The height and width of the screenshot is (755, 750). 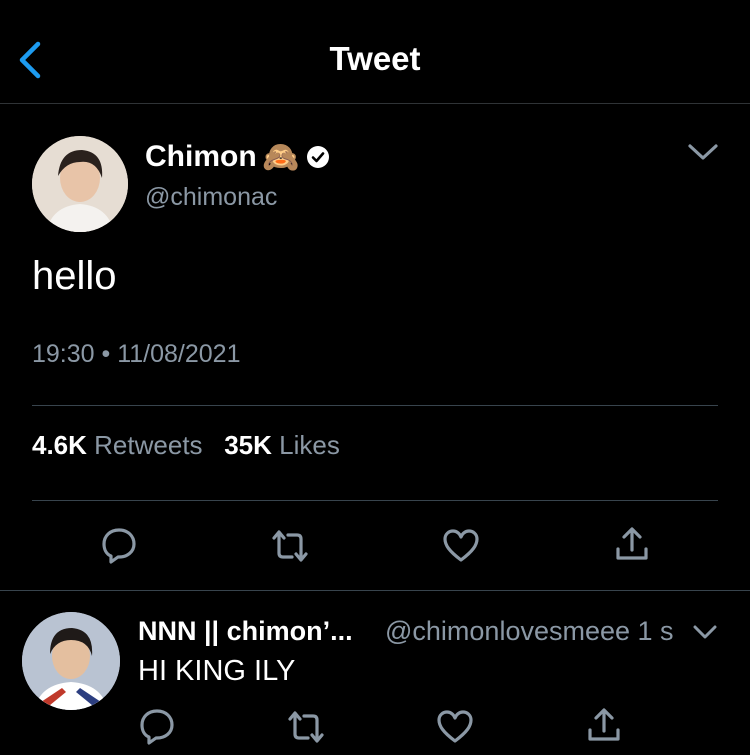 What do you see at coordinates (281, 157) in the screenshot?
I see `see-no-evil-monkey-emoji: 🙈` at bounding box center [281, 157].